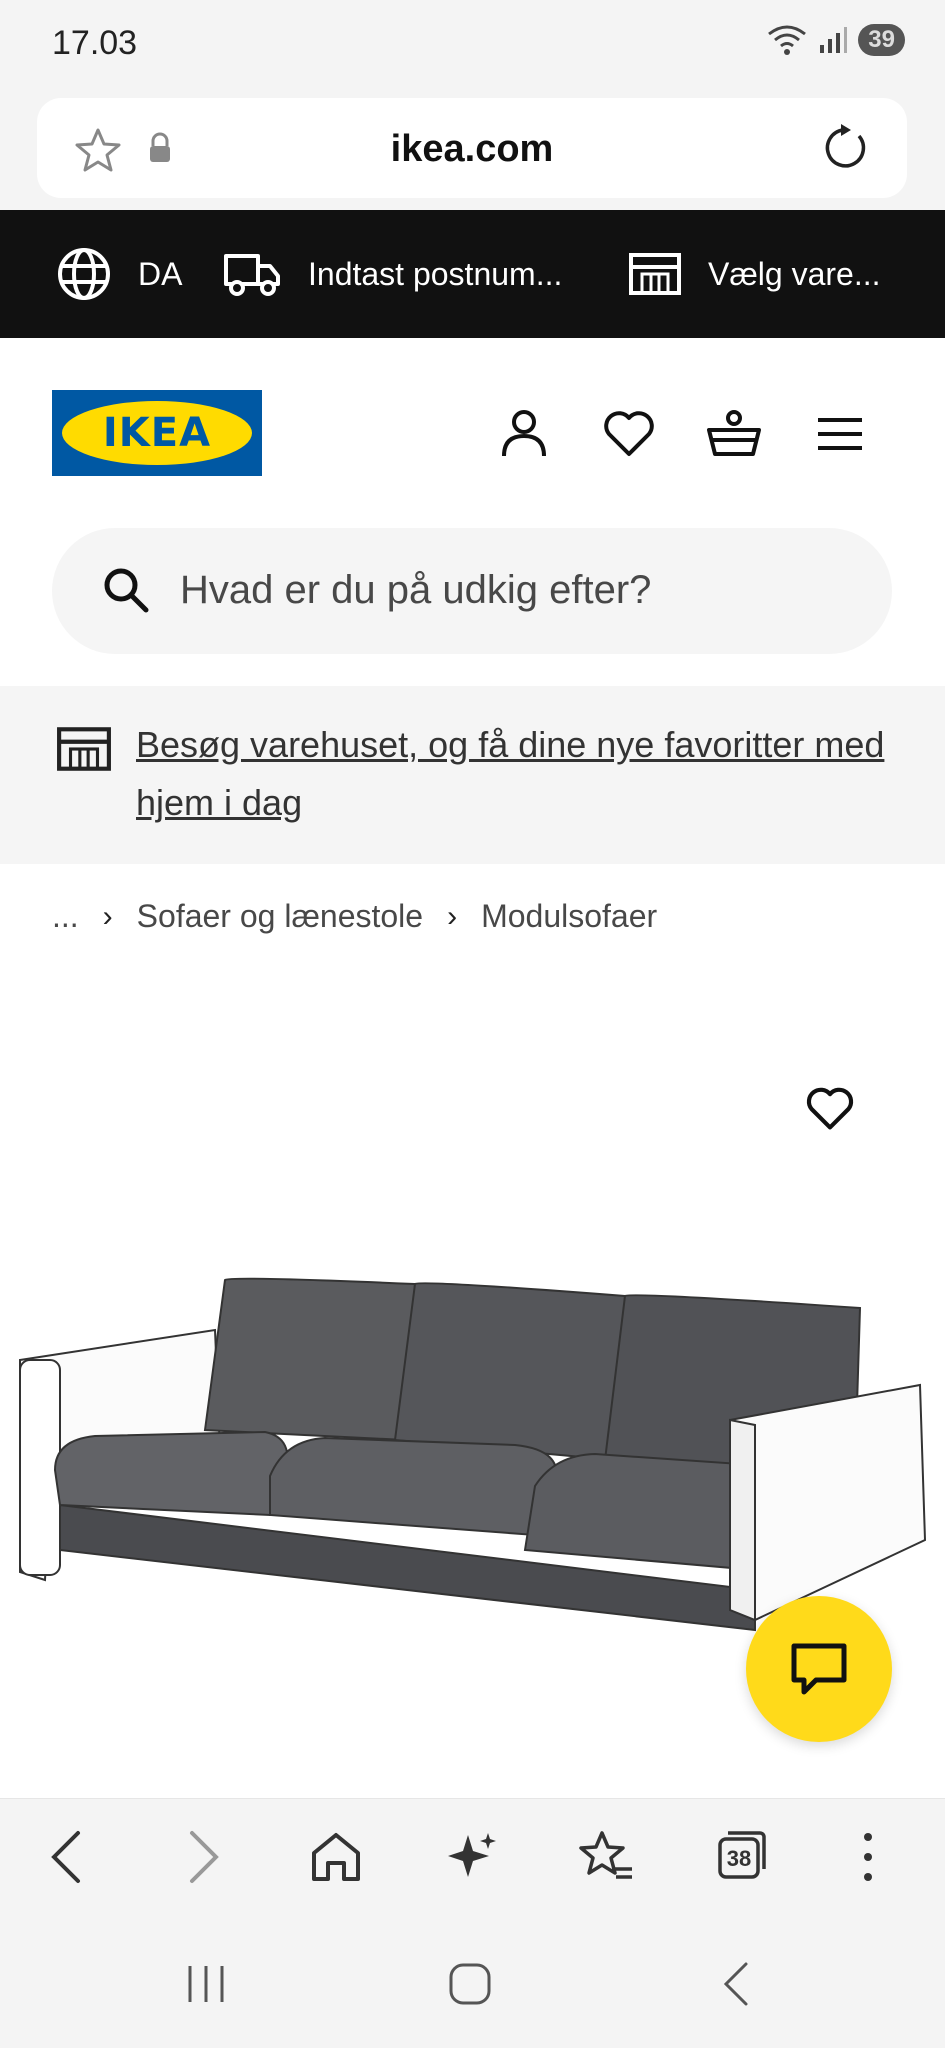 This screenshot has width=945, height=2048. I want to click on status-time: 17.03, so click(95, 43).